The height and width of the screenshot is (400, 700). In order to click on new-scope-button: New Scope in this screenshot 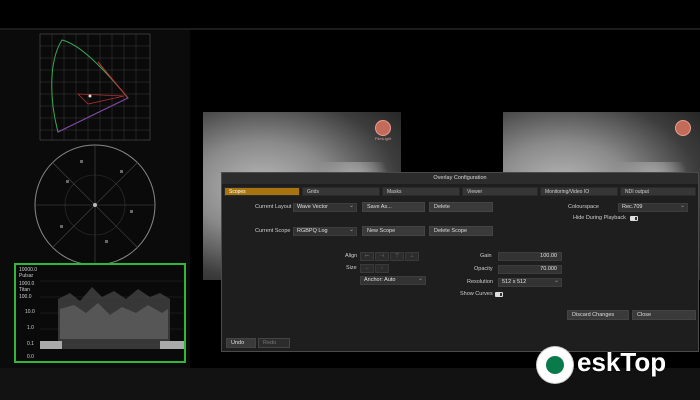, I will do `click(393, 231)`.